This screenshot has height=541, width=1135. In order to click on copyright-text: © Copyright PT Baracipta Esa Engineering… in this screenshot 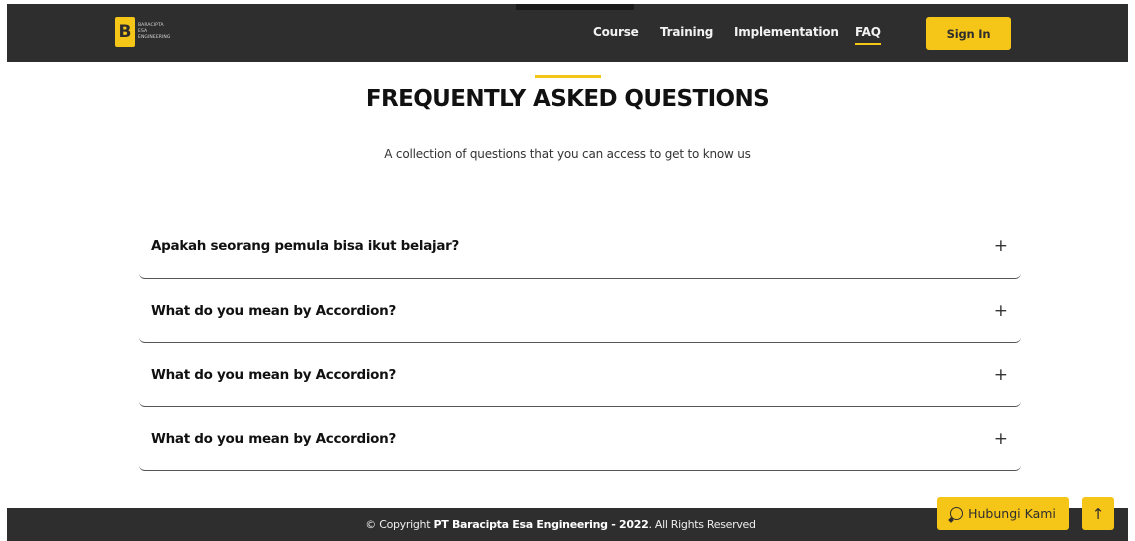, I will do `click(560, 524)`.